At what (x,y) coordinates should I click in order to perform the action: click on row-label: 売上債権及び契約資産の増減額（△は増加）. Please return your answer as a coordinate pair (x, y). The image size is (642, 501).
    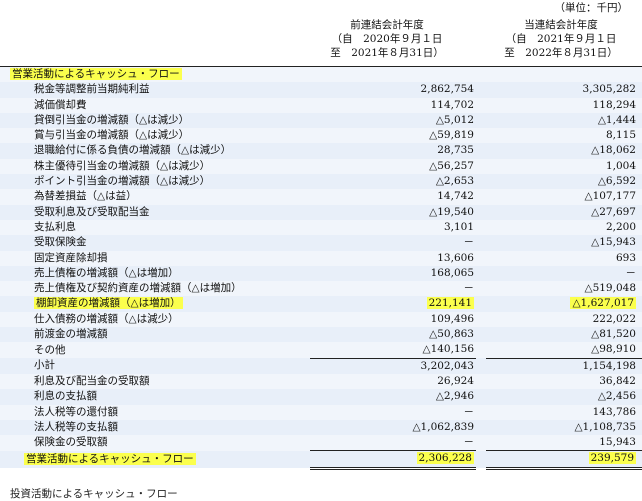
    Looking at the image, I should click on (138, 288).